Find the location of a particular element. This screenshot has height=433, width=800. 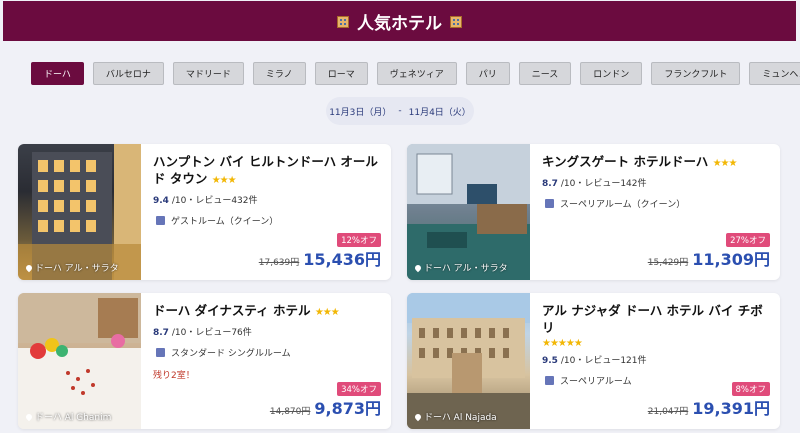

checkout-date: 11月4日（火） is located at coordinates (439, 112).